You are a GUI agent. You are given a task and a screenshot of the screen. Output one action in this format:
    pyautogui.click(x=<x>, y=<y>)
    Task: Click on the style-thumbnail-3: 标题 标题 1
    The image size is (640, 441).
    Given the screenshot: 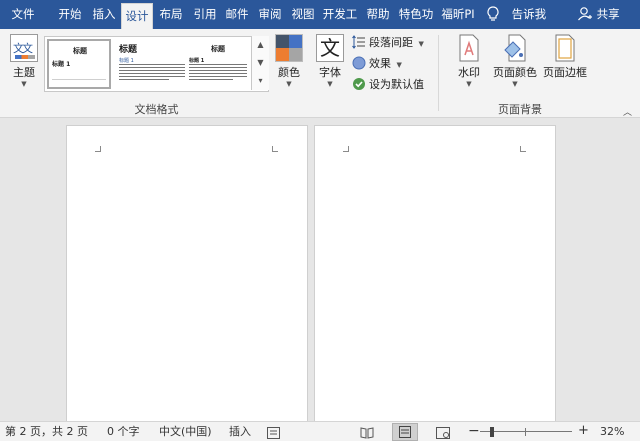 What is the action you would take?
    pyautogui.click(x=220, y=64)
    